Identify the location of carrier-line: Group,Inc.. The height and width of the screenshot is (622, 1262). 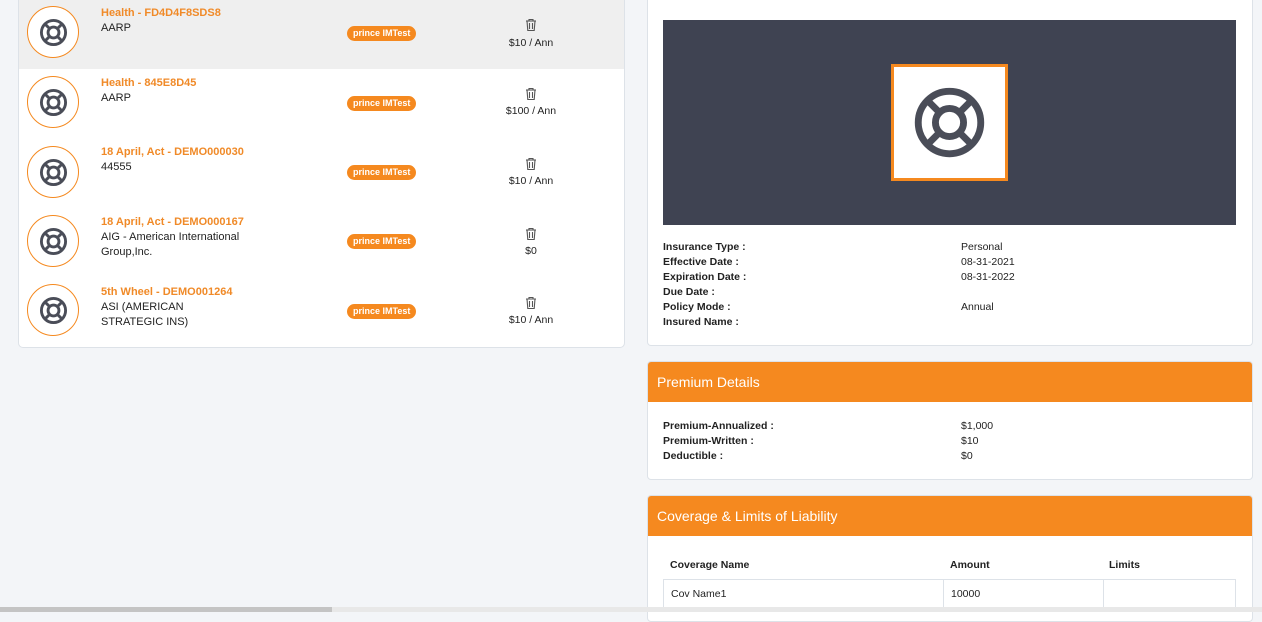
(127, 252).